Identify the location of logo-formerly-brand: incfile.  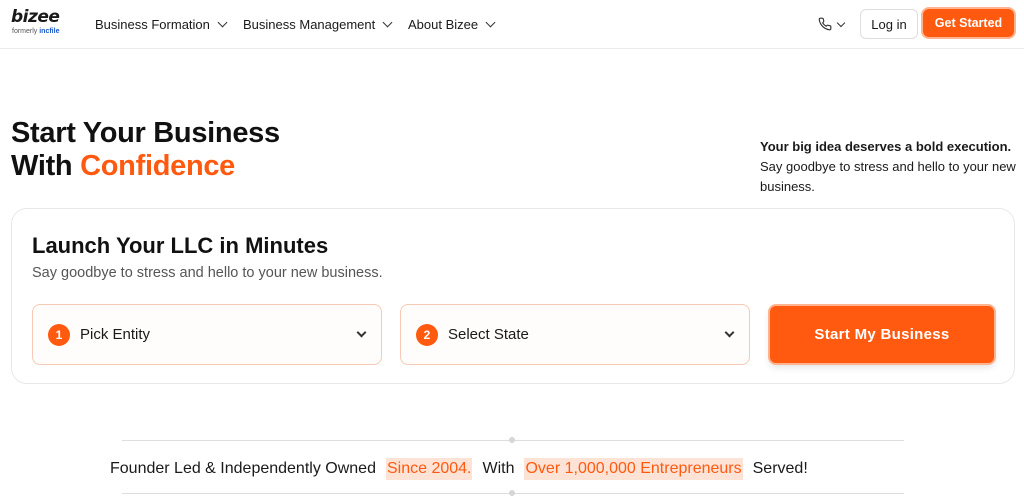
(49, 31).